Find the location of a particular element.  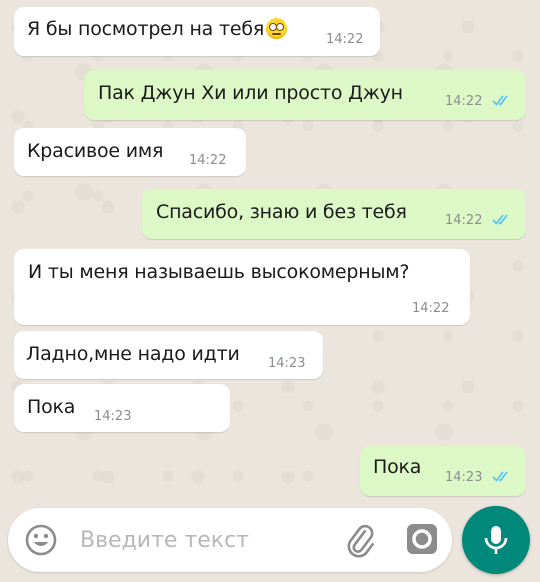

voice-record-button is located at coordinates (496, 540).